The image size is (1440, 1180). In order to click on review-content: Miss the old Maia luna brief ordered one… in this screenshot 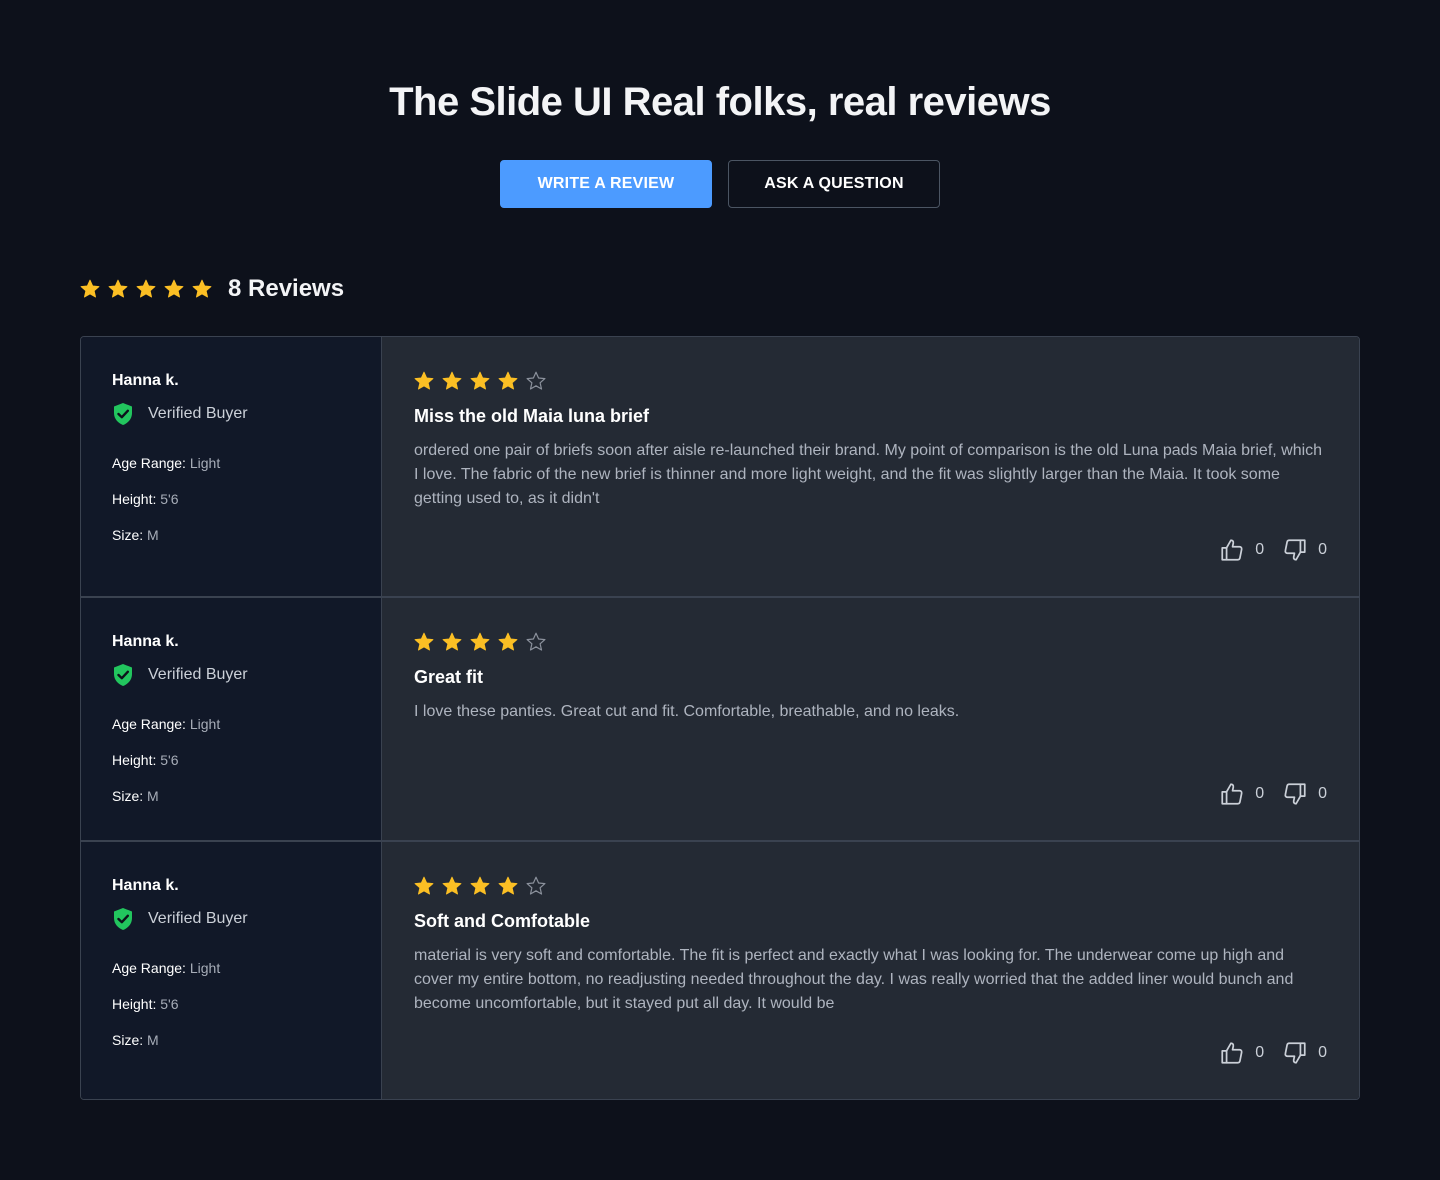, I will do `click(870, 466)`.